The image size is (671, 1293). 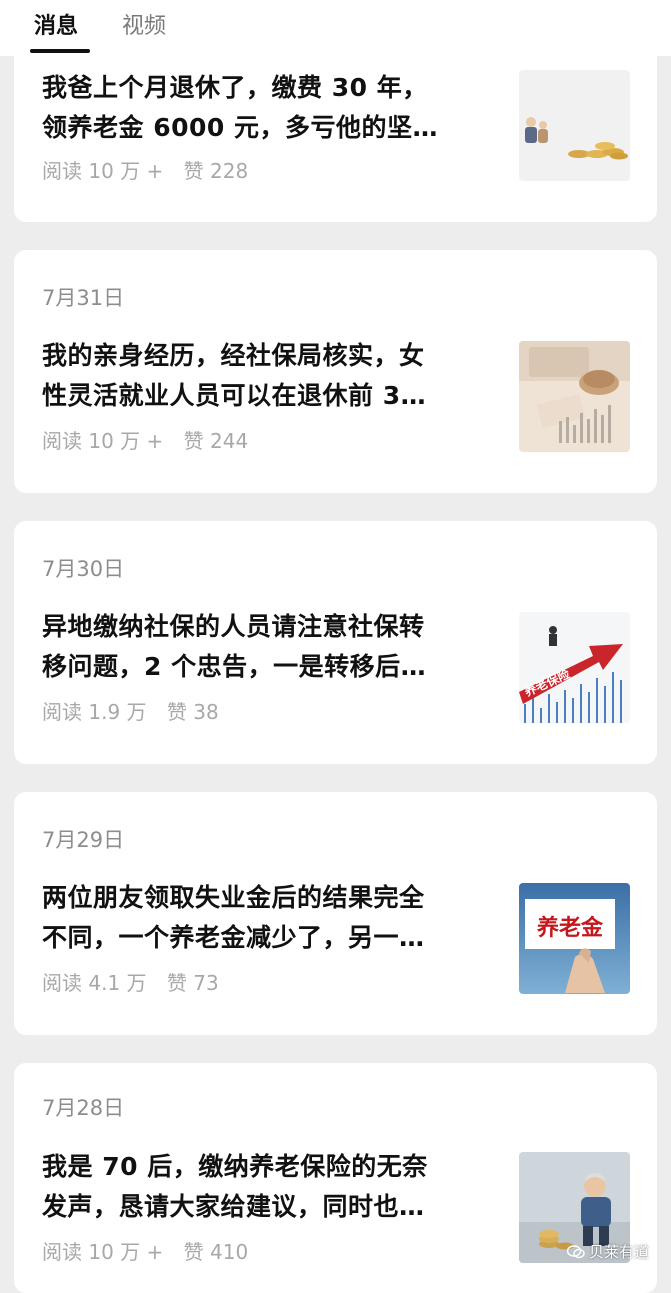 What do you see at coordinates (574, 667) in the screenshot?
I see `pension-insurance-arrow-thumbnail: 养老保险` at bounding box center [574, 667].